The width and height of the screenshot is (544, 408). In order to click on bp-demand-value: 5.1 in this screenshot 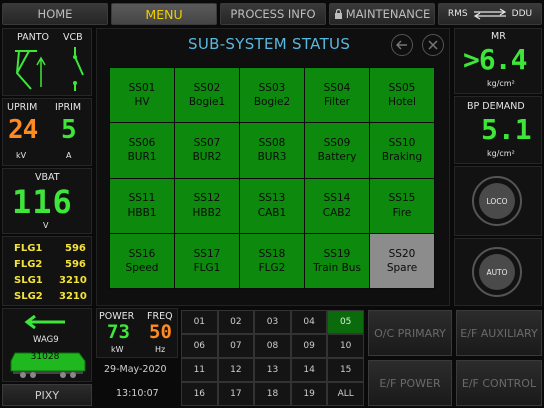, I will do `click(506, 129)`.